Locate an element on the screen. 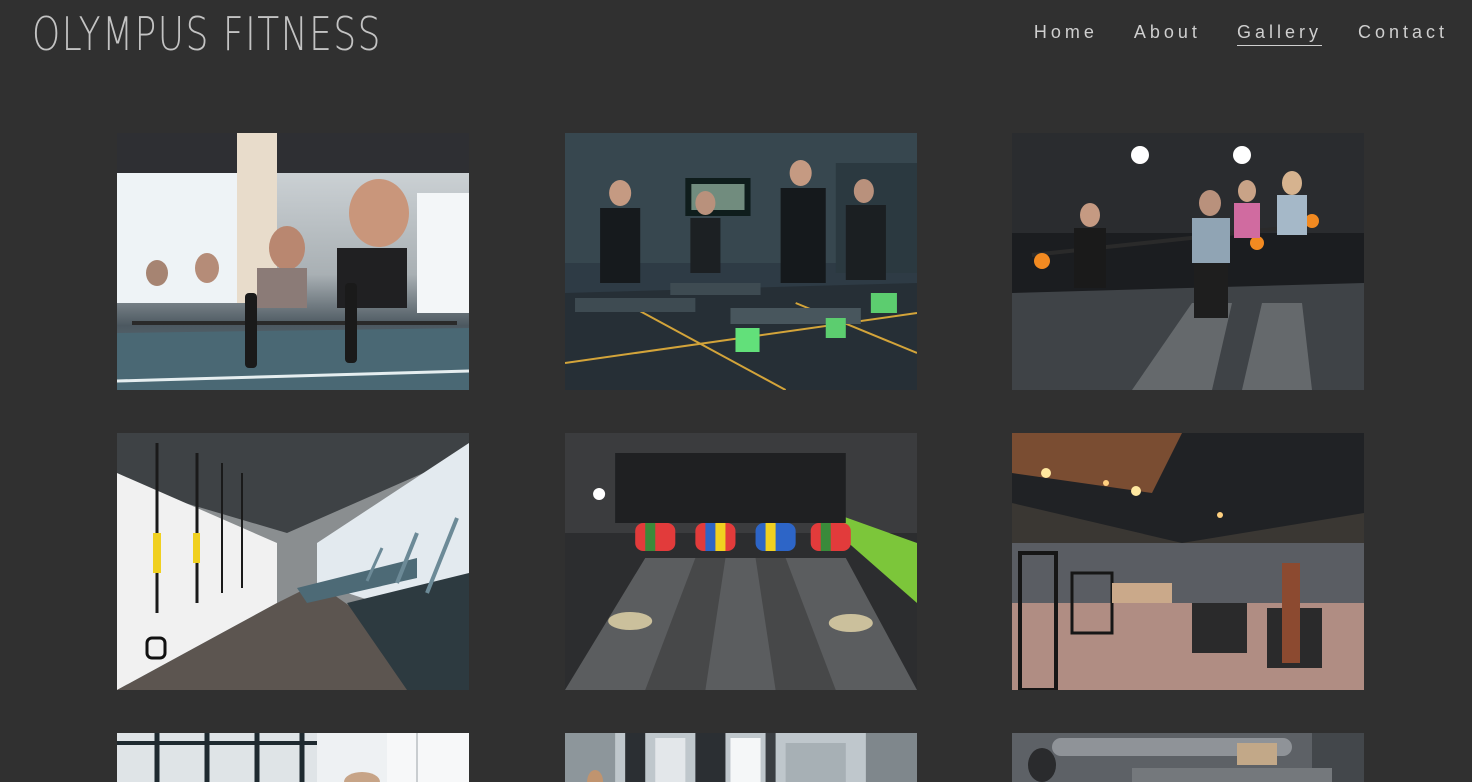 This screenshot has height=782, width=1472. gallery-image-ducted-ceiling-gym is located at coordinates (1188, 757).